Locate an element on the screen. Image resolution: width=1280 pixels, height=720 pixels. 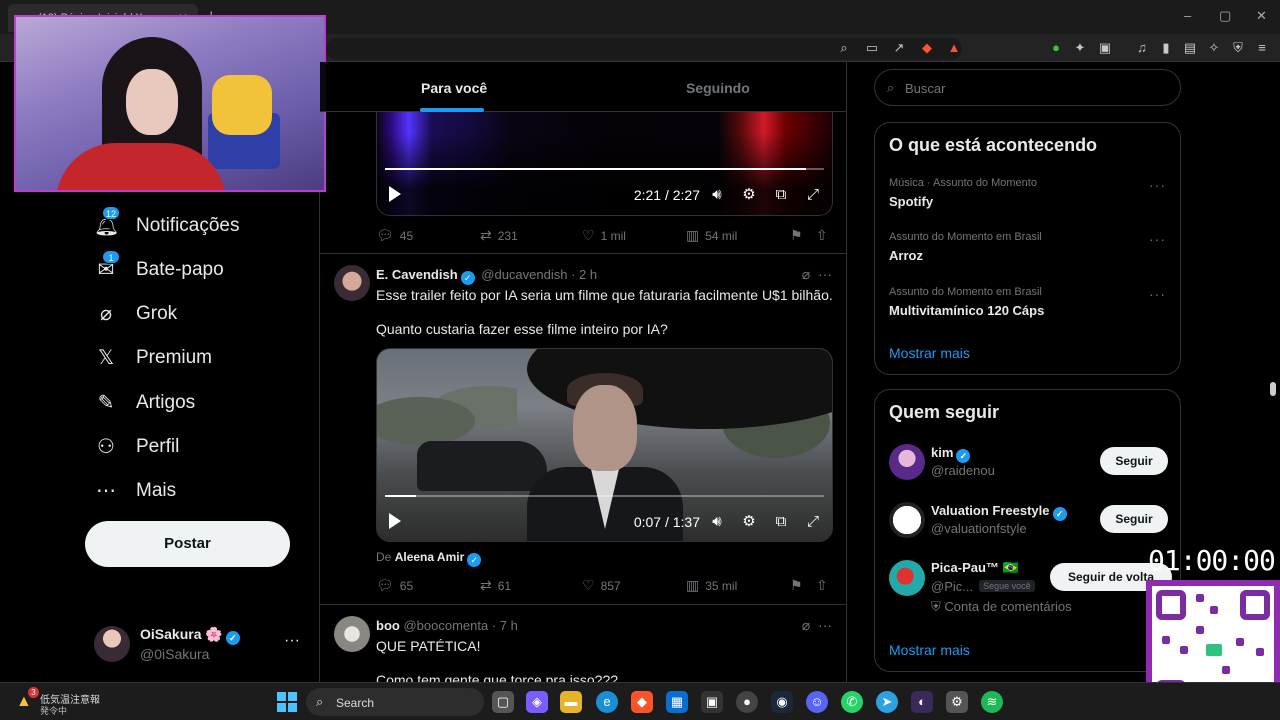
menu-icon: ≡ is located at coordinates (1262, 48).